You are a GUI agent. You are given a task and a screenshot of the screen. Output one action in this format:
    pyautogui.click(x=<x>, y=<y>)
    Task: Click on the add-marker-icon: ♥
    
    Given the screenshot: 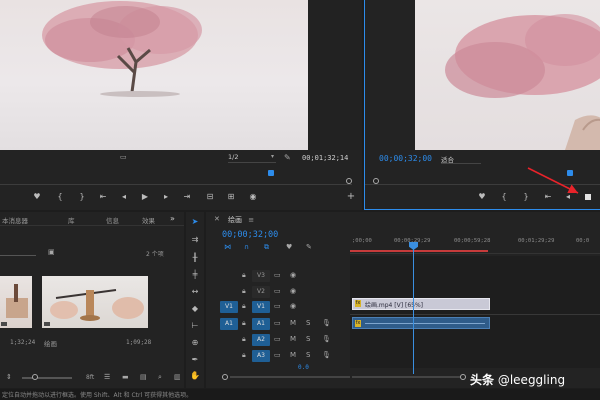 What is the action you would take?
    pyautogui.click(x=37, y=197)
    